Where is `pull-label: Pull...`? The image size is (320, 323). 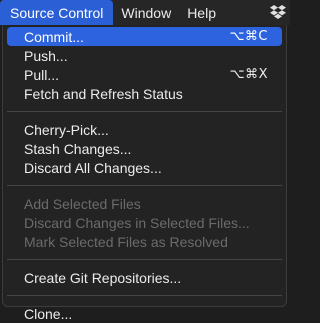 pull-label: Pull... is located at coordinates (42, 74).